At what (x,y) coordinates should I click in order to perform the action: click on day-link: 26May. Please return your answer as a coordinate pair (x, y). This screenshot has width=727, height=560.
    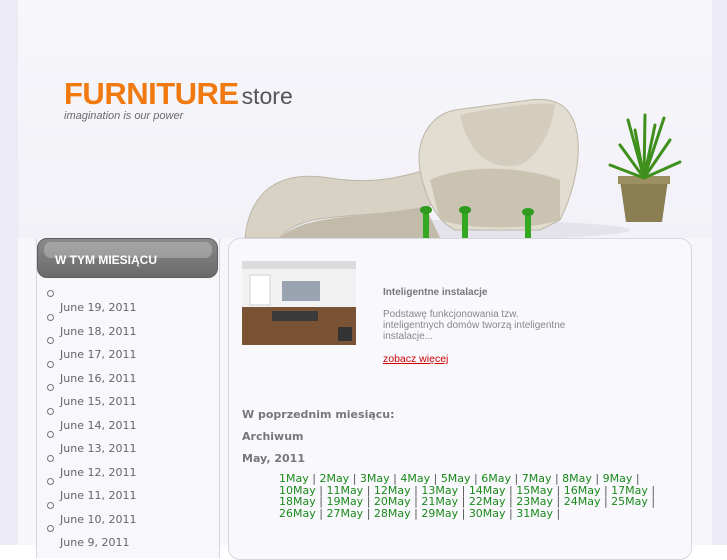
    Looking at the image, I should click on (297, 513).